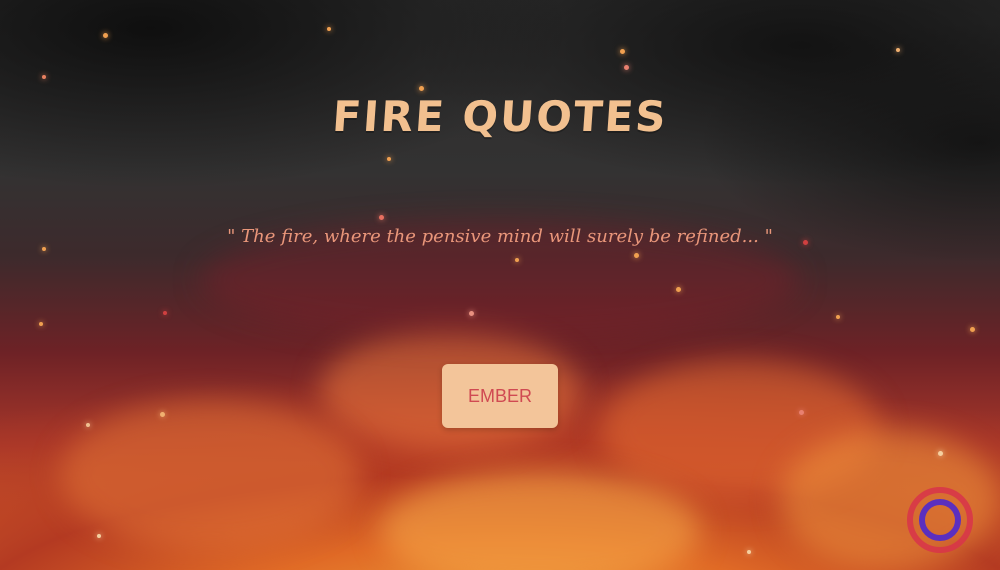  Describe the element at coordinates (940, 520) in the screenshot. I see `loading-spinner-icon` at that location.